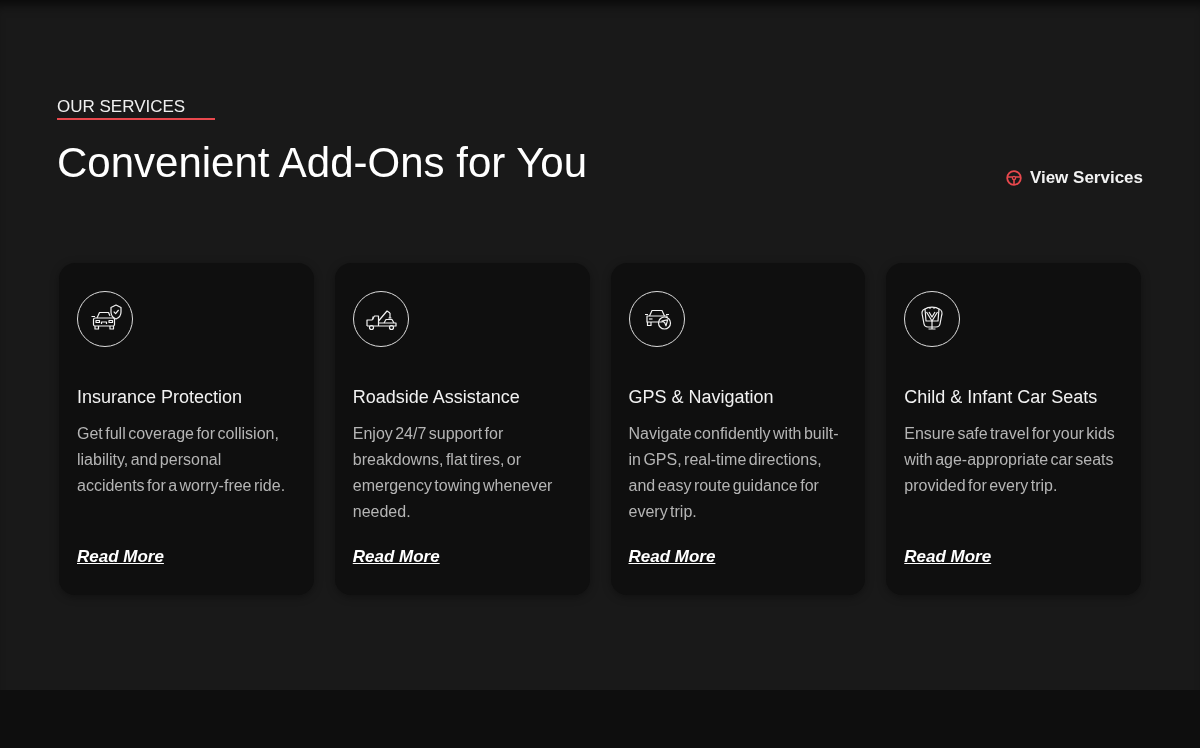 This screenshot has width=1200, height=748. What do you see at coordinates (453, 473) in the screenshot?
I see `card-description: Enjoy 24/7 support for breakdowns, flat tires, or emergency towing whenever needed.` at bounding box center [453, 473].